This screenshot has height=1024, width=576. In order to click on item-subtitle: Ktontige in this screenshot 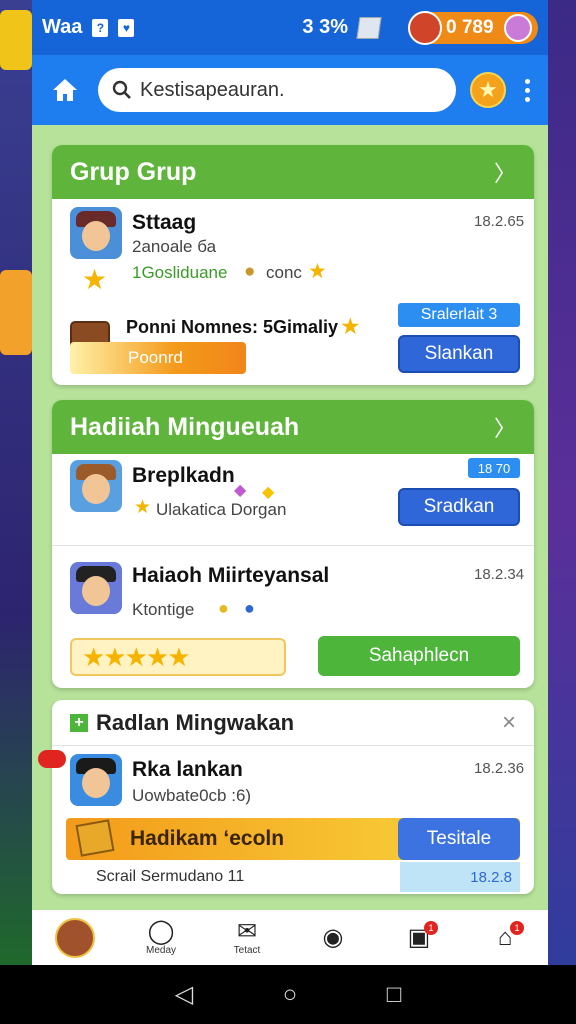, I will do `click(163, 609)`.